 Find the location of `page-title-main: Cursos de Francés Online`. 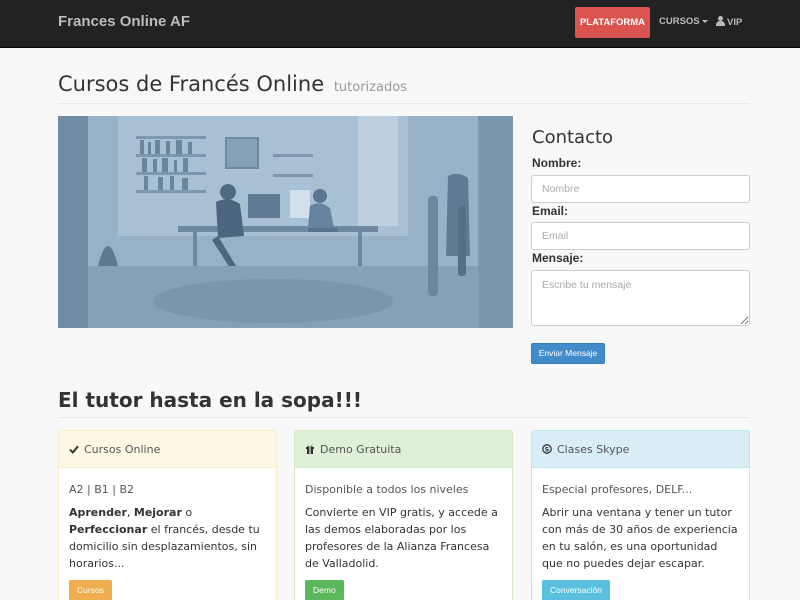

page-title-main: Cursos de Francés Online is located at coordinates (191, 84).